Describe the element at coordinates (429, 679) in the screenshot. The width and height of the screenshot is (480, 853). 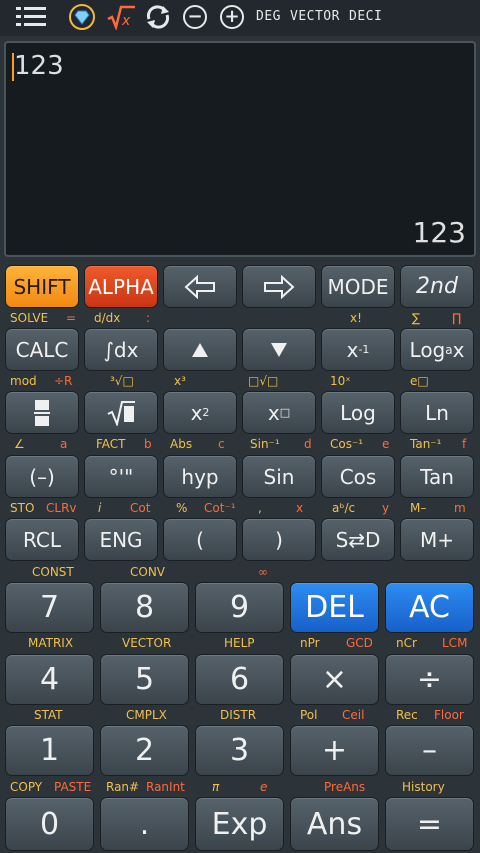
I see `divide-button: ÷` at that location.